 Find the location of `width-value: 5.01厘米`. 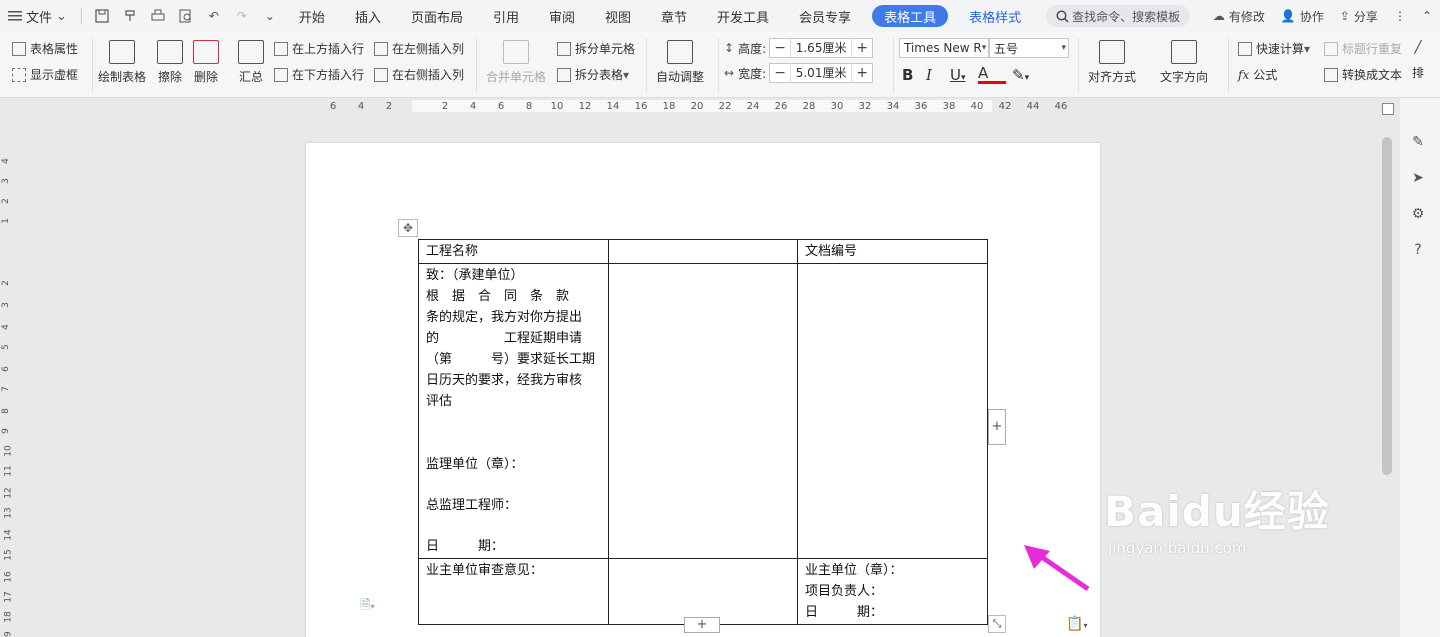

width-value: 5.01厘米 is located at coordinates (821, 73).